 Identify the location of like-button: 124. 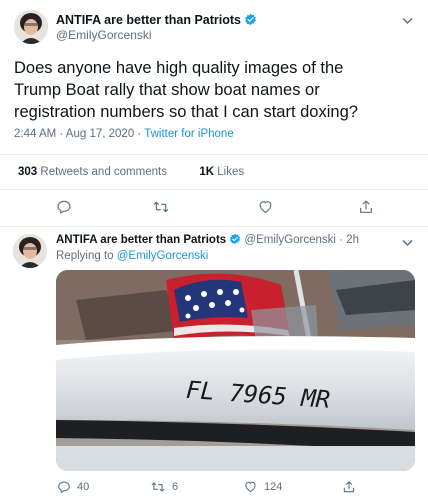
(262, 487).